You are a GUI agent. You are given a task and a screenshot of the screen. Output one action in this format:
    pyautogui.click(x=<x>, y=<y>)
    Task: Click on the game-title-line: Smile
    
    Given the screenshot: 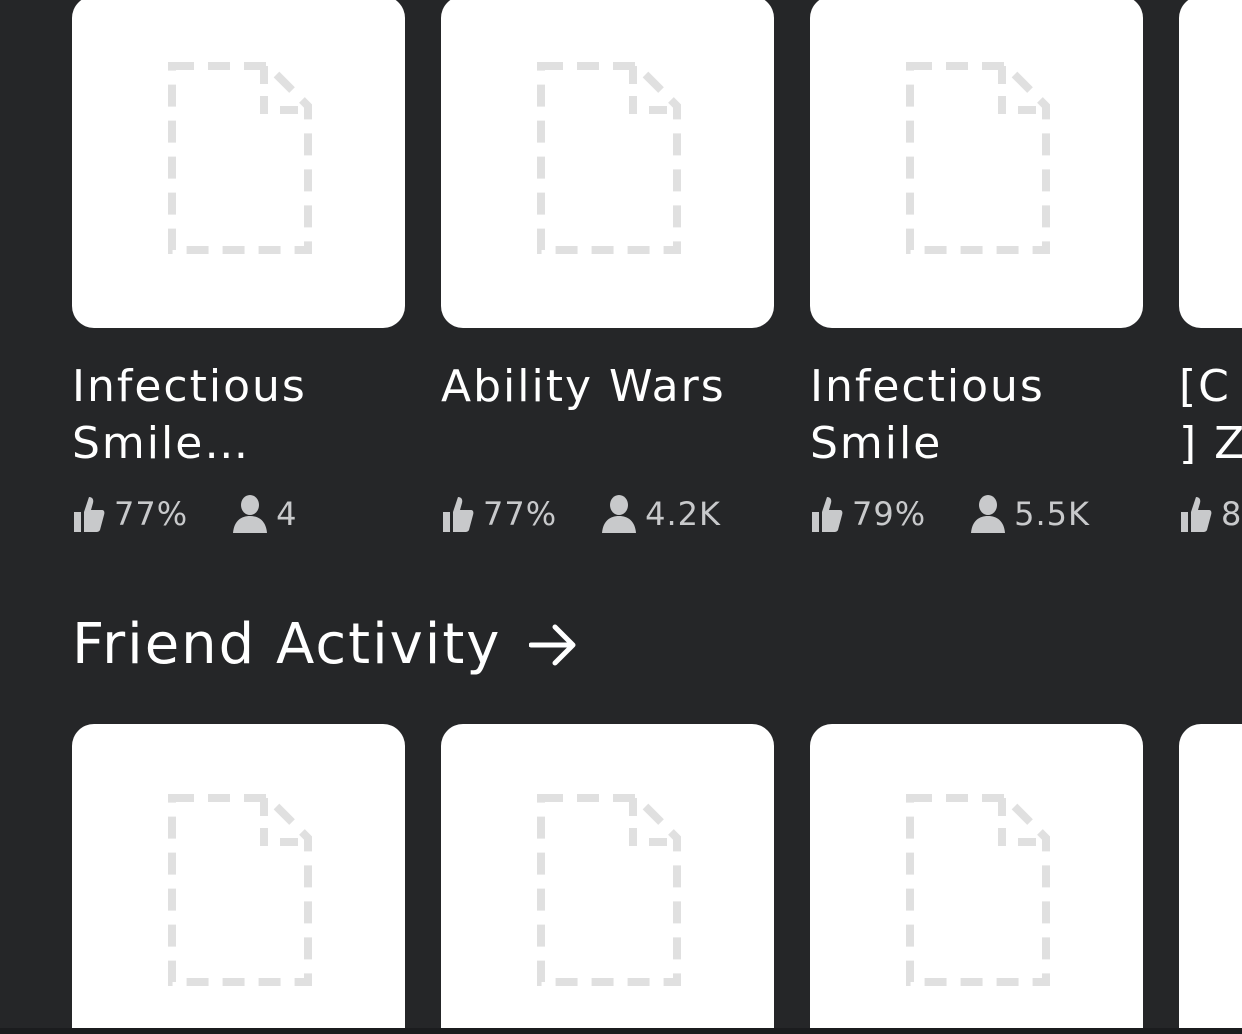 What is the action you would take?
    pyautogui.click(x=876, y=443)
    